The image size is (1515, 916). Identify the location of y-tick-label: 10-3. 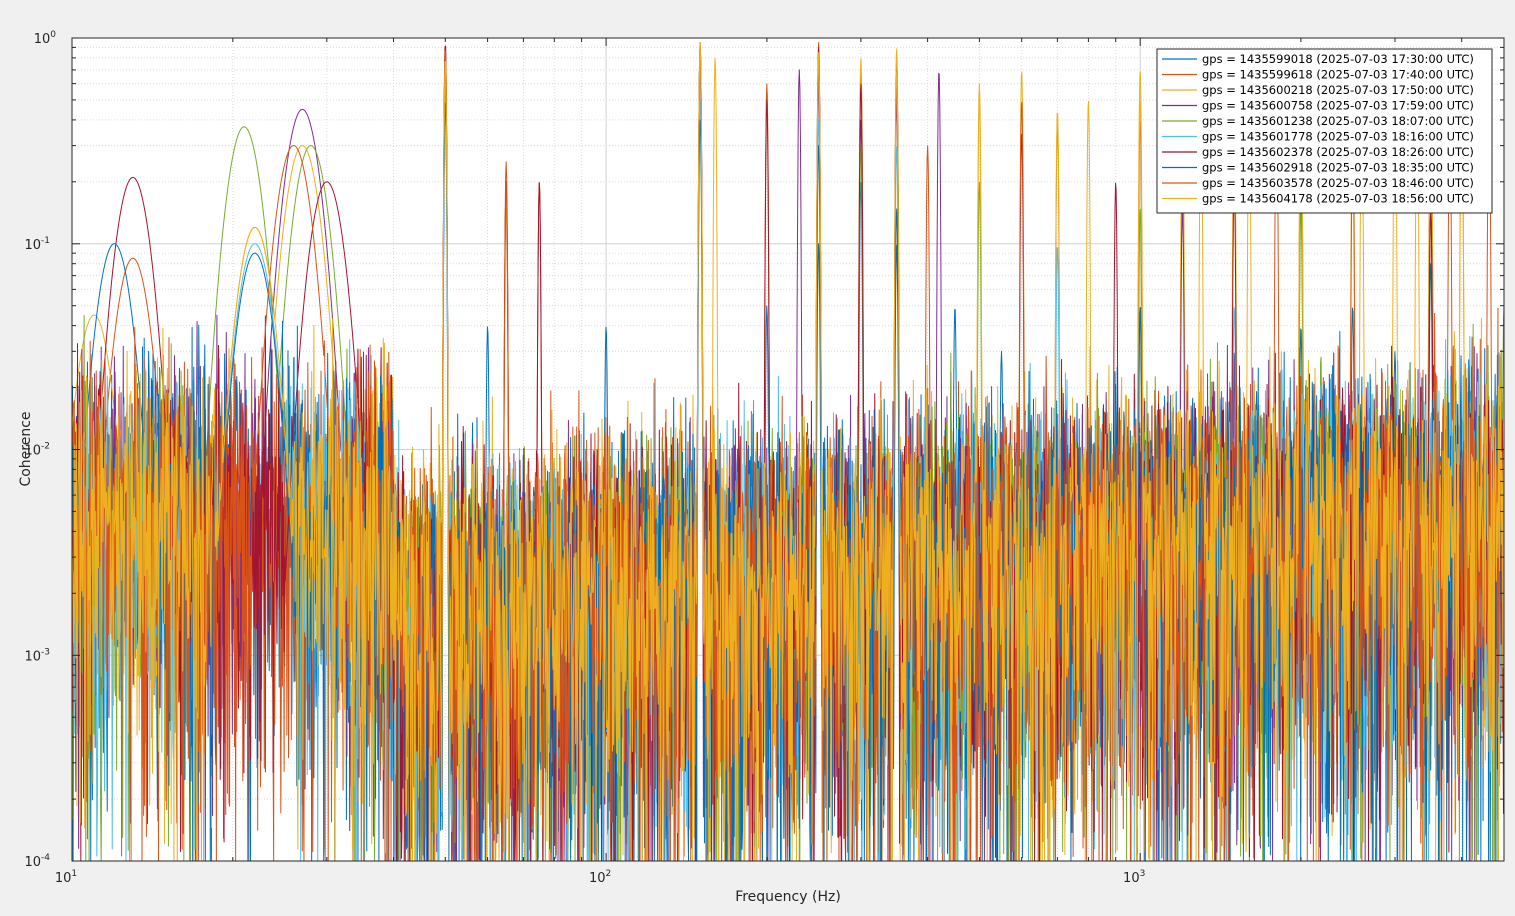
(37, 655).